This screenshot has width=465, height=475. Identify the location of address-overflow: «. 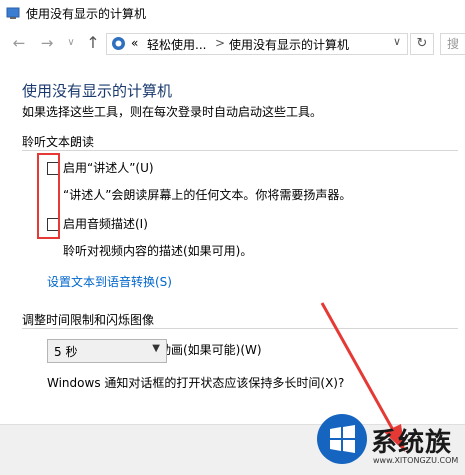
(134, 43).